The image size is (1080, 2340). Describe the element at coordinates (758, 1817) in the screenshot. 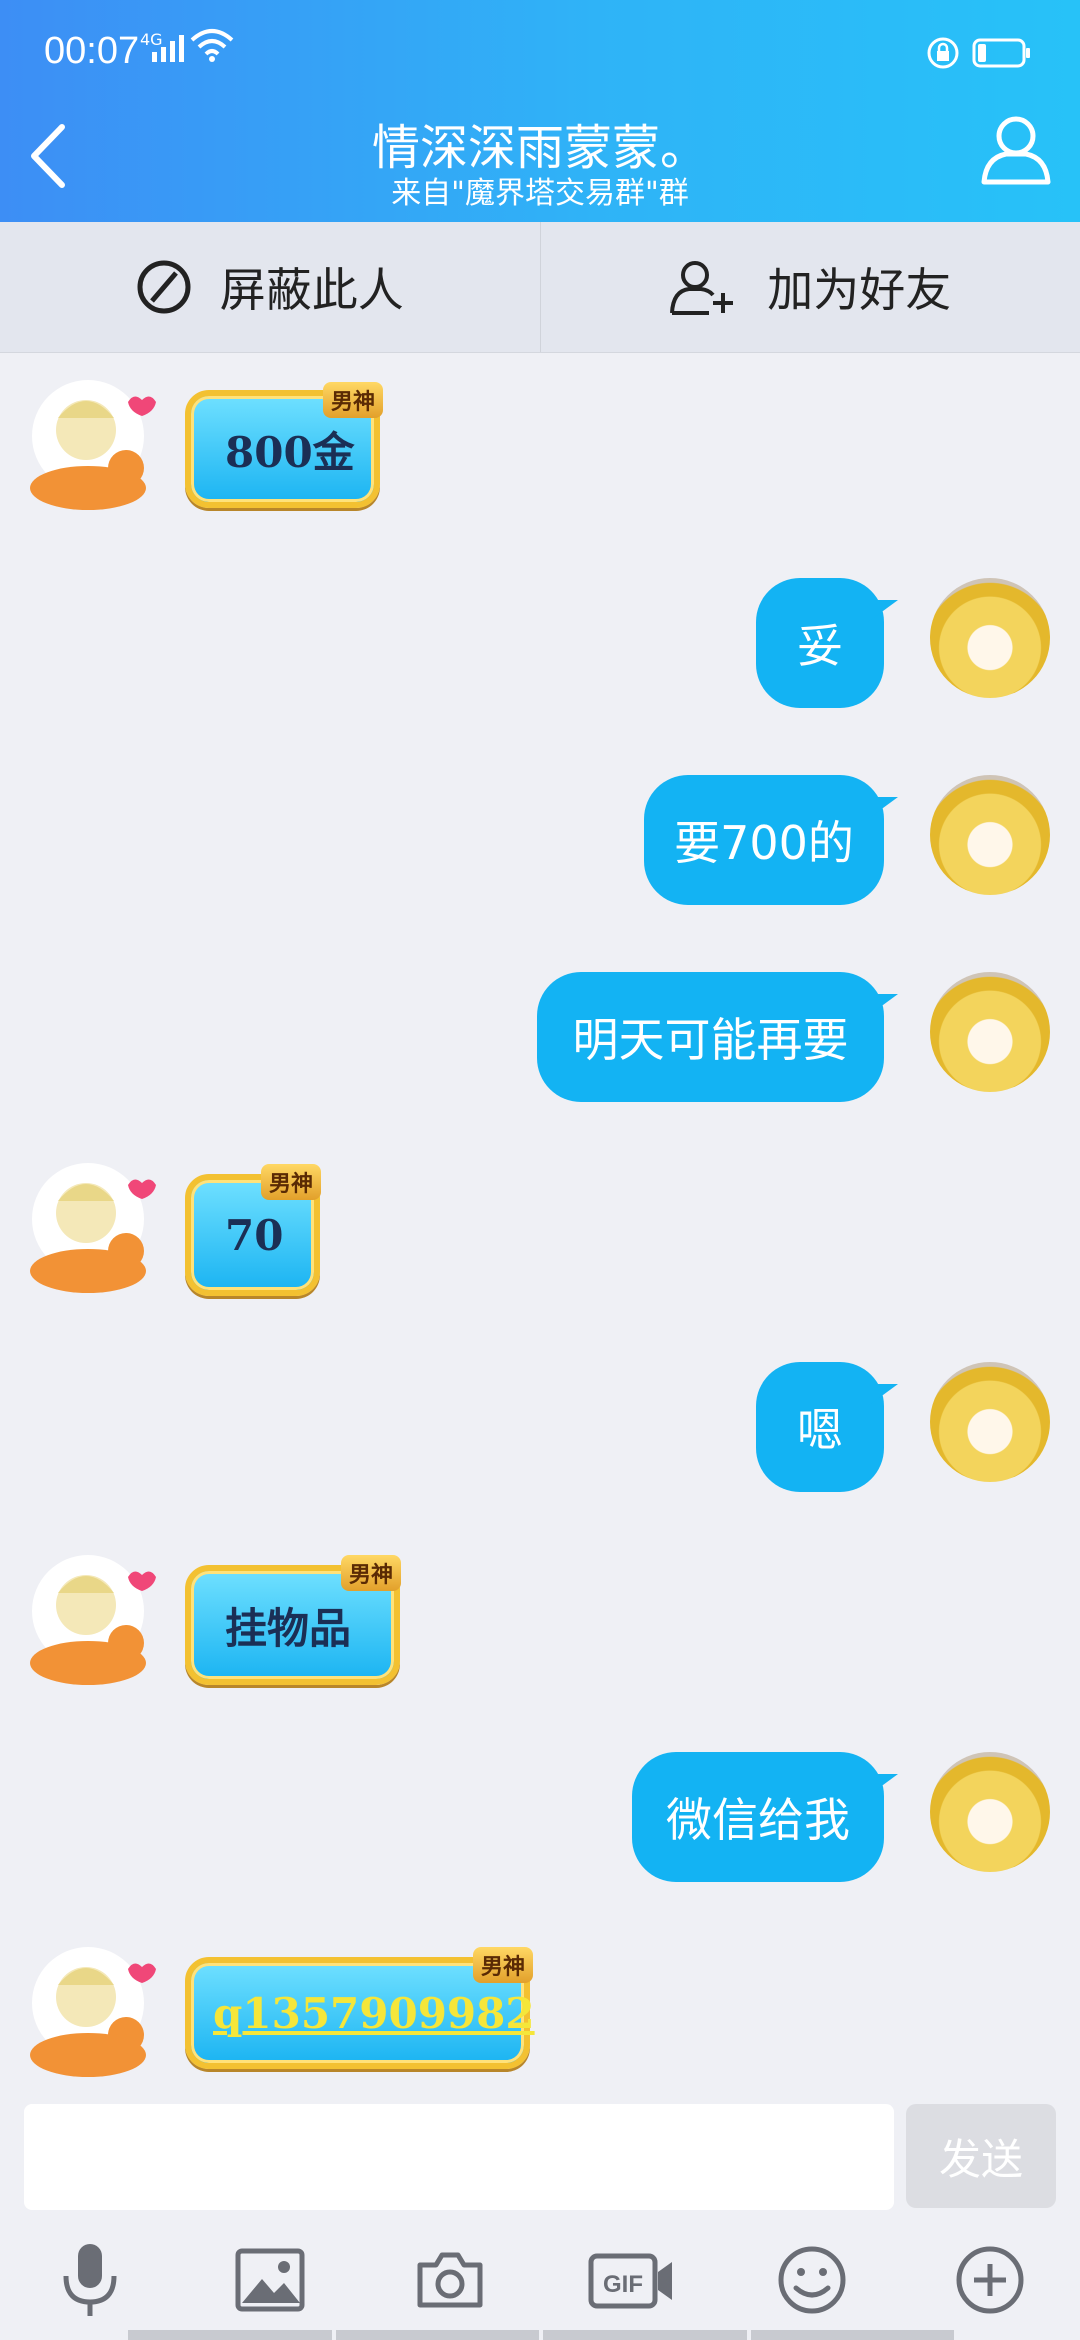

I see `message-bubble: 微信给我` at that location.